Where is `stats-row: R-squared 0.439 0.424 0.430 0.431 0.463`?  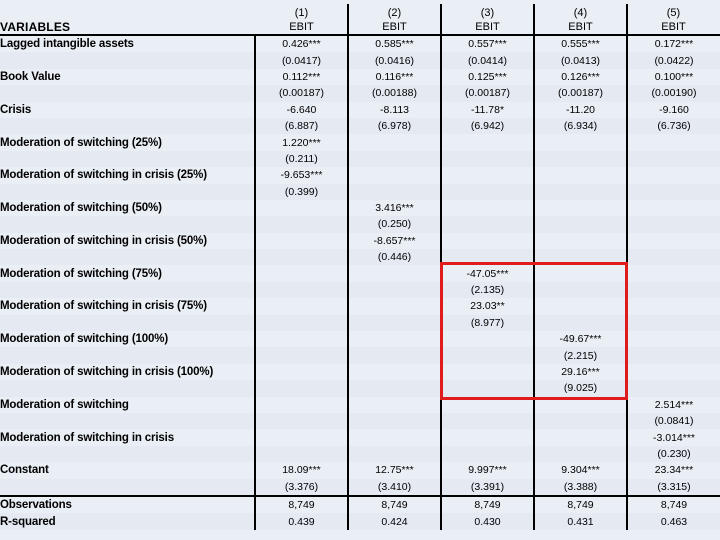 stats-row: R-squared 0.439 0.424 0.430 0.431 0.463 is located at coordinates (360, 521).